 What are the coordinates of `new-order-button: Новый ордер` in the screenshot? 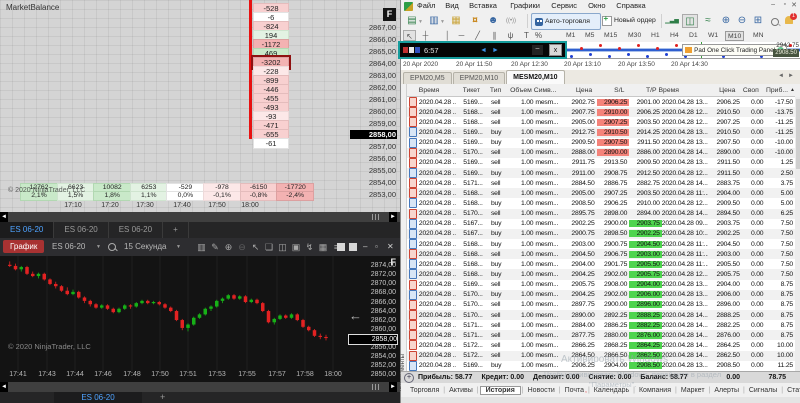 It's located at (630, 20).